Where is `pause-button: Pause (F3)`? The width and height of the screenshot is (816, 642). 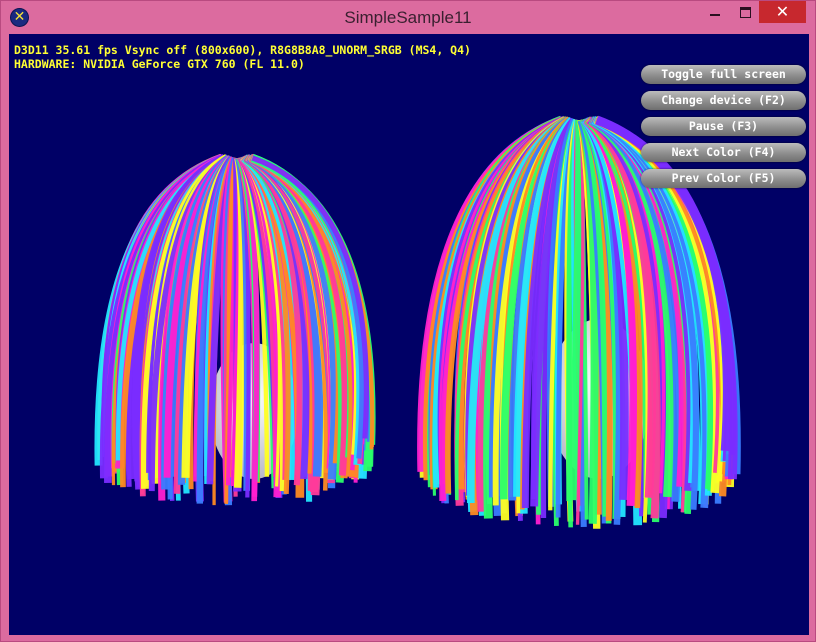 pause-button: Pause (F3) is located at coordinates (723, 126).